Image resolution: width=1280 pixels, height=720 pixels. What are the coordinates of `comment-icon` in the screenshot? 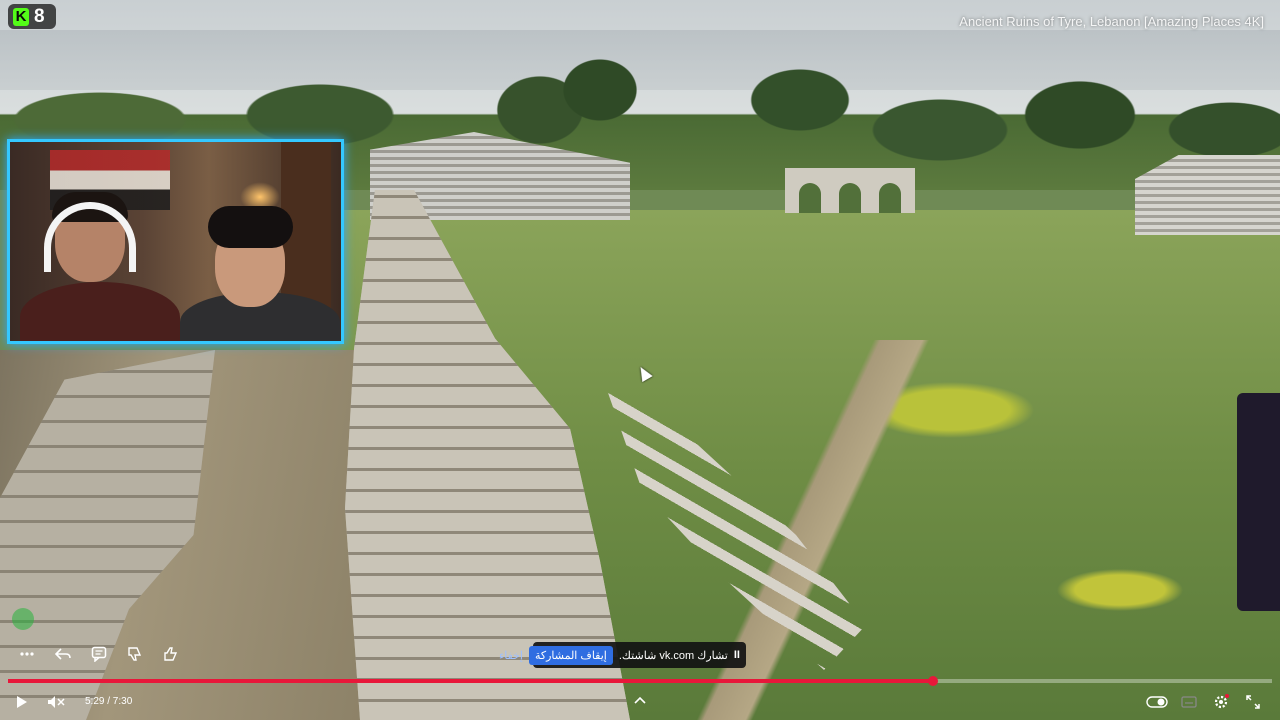 It's located at (99, 654).